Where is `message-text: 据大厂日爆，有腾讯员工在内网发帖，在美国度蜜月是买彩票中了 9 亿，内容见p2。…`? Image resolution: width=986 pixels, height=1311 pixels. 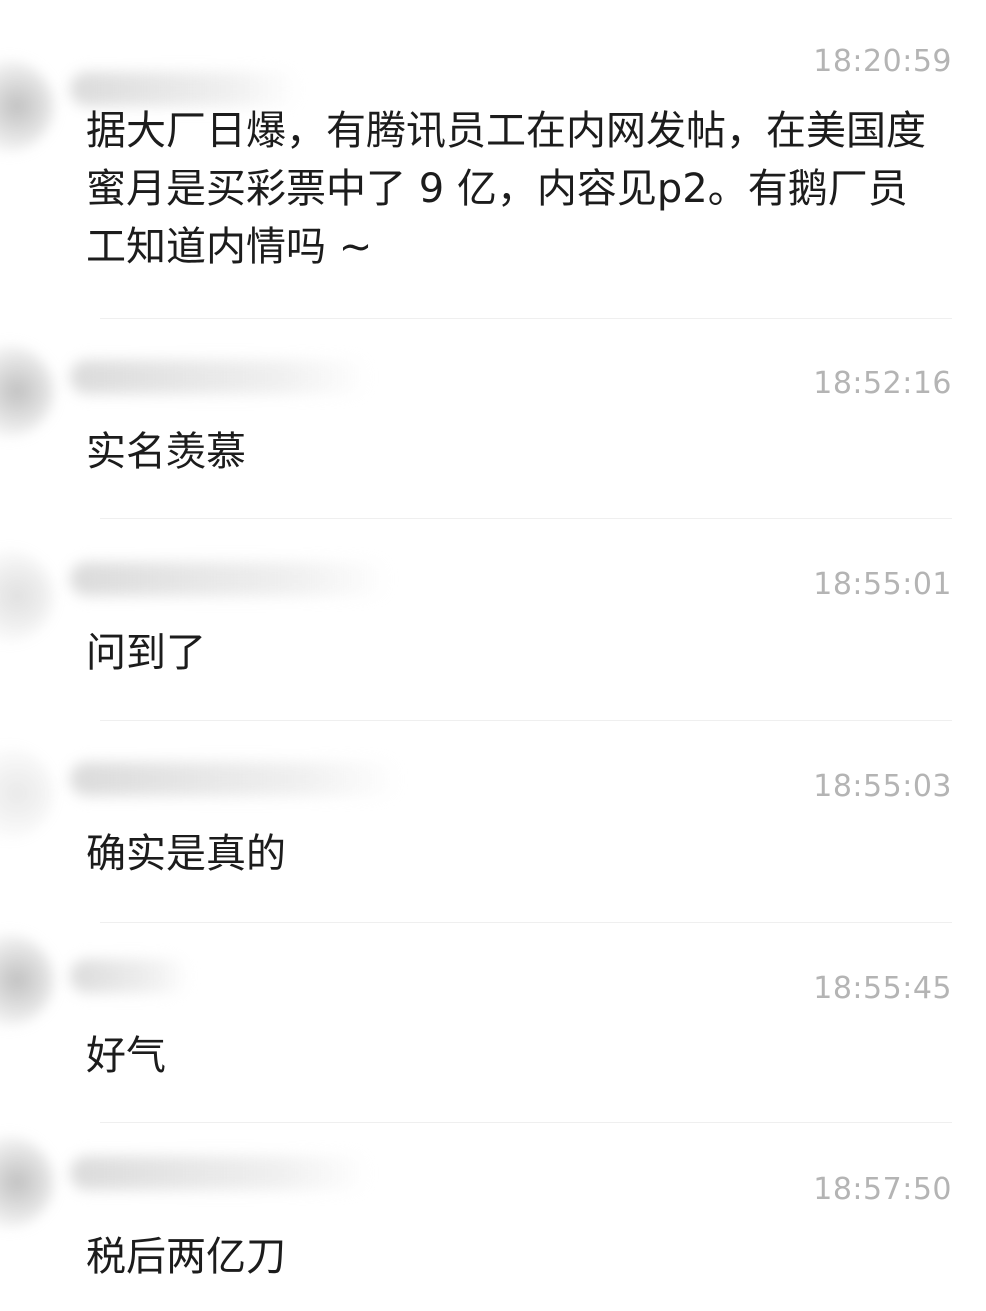 message-text: 据大厂日爆，有腾讯员工在内网发帖，在美国度蜜月是买彩票中了 9 亿，内容见p2。… is located at coordinates (506, 189).